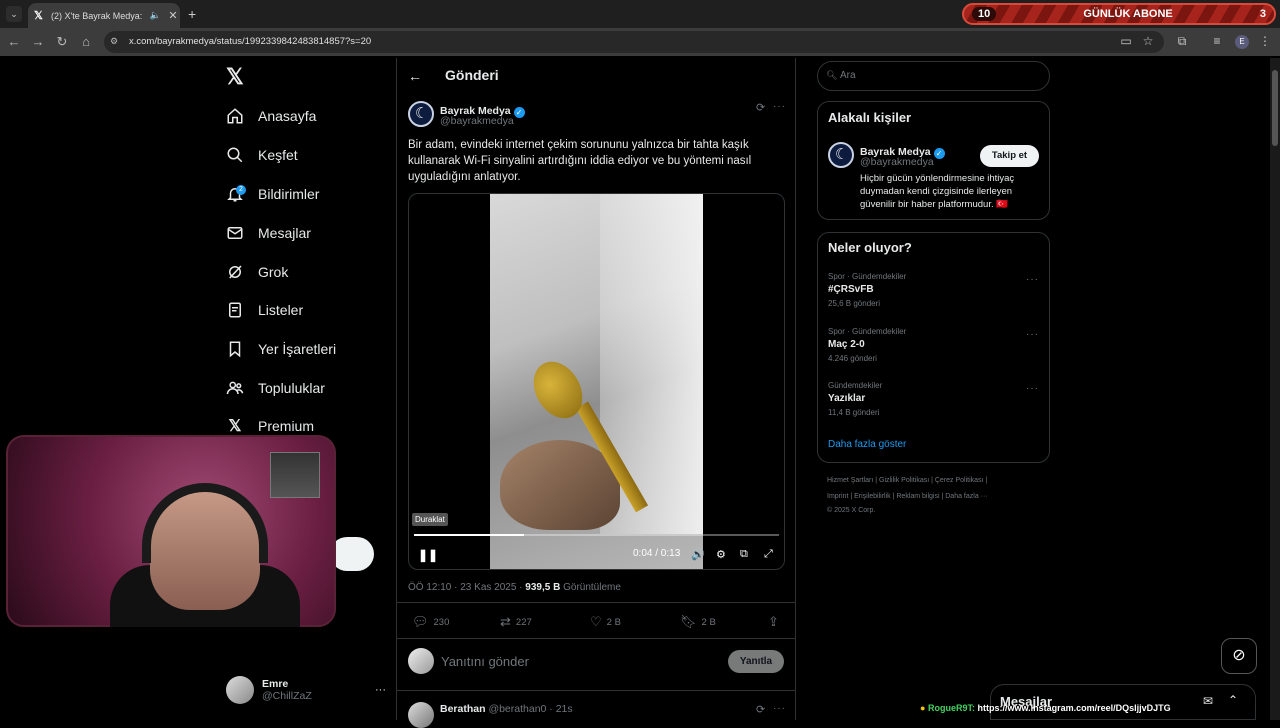 This screenshot has width=1280, height=728. What do you see at coordinates (543, 587) in the screenshot?
I see `post-views-count: 939,5 B` at bounding box center [543, 587].